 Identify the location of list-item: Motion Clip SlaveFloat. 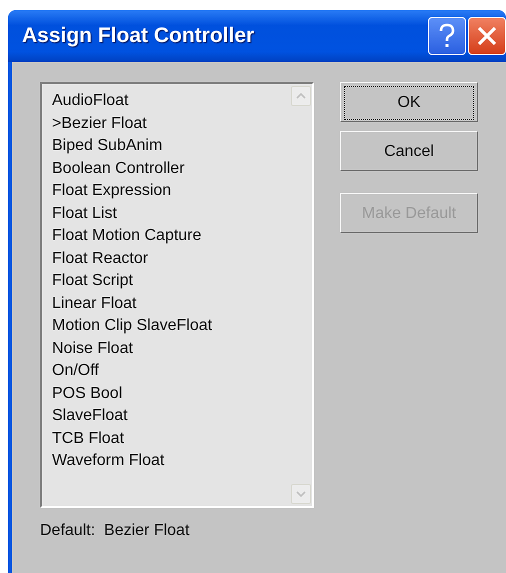
(171, 326).